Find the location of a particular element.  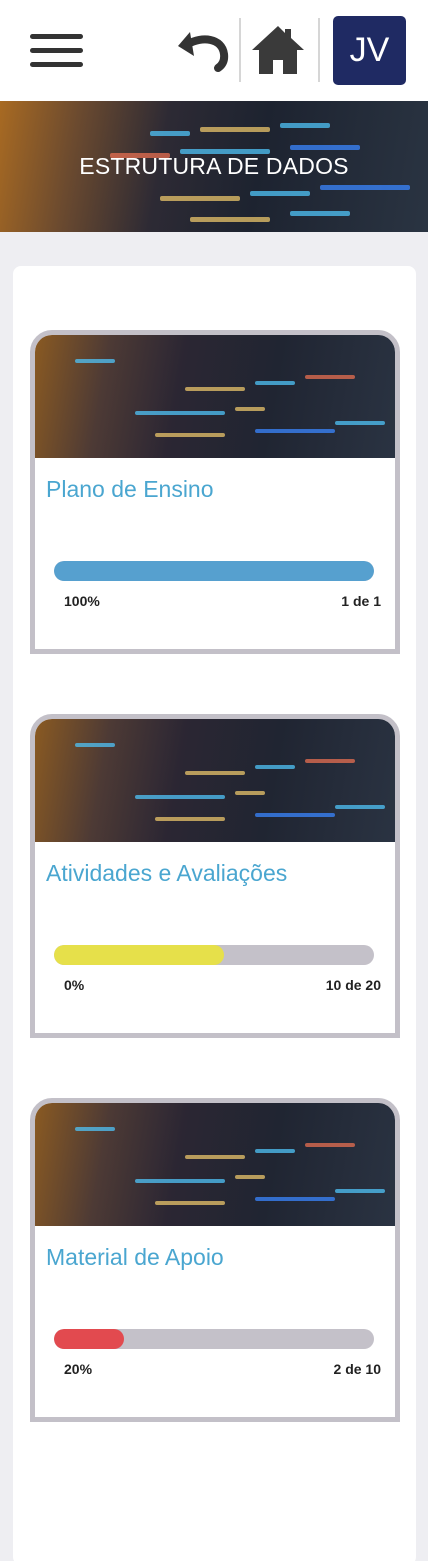

avatar: JV is located at coordinates (369, 50).